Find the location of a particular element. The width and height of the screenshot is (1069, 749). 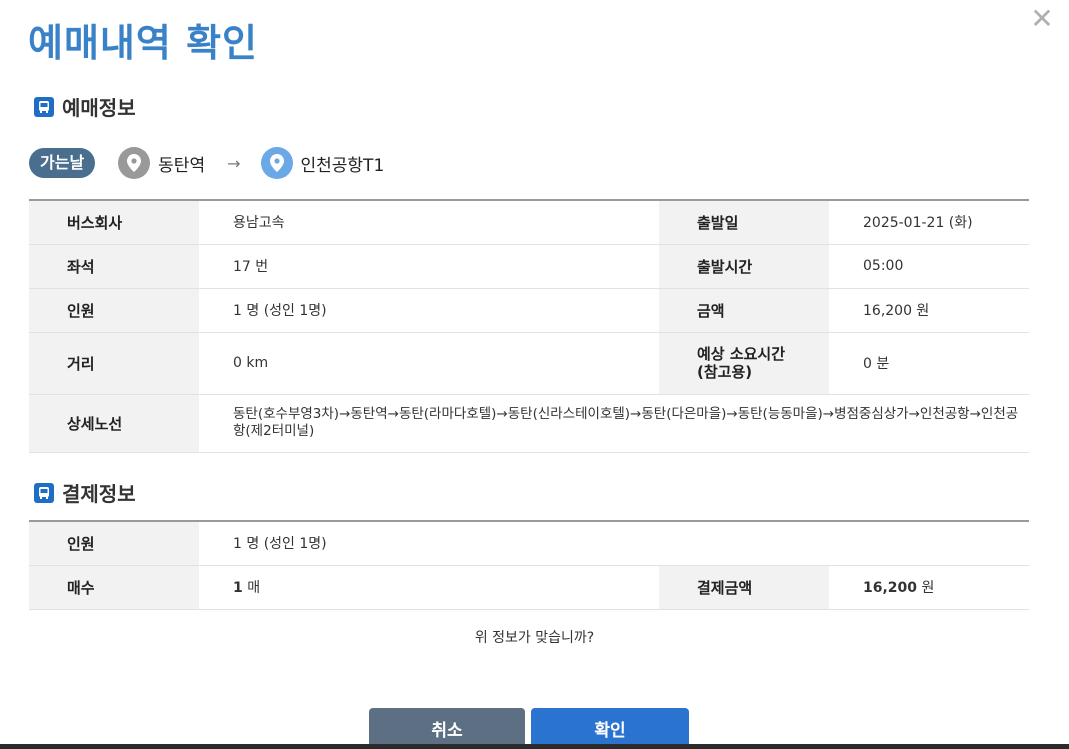

departure-date-value: 2025-01-21 (화) is located at coordinates (929, 222).